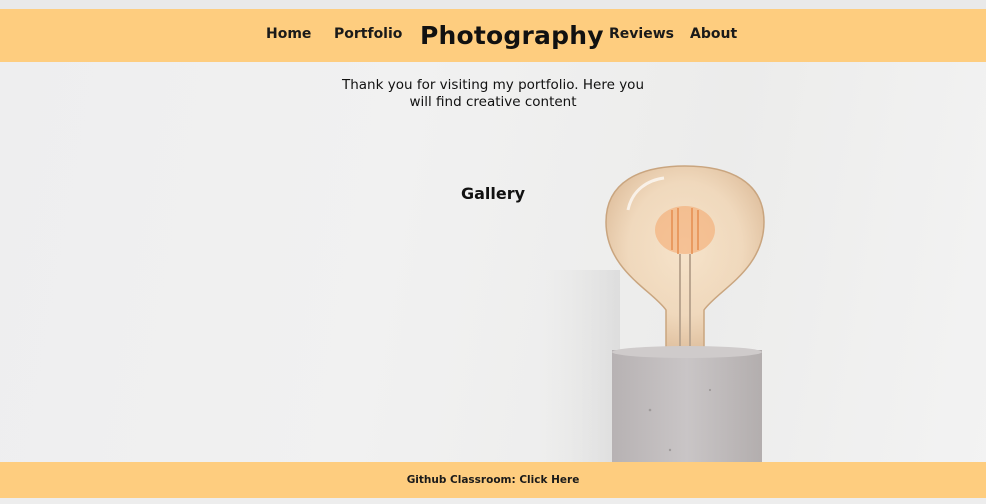 The image size is (986, 504). What do you see at coordinates (288, 34) in the screenshot?
I see `nav-home-link: Home` at bounding box center [288, 34].